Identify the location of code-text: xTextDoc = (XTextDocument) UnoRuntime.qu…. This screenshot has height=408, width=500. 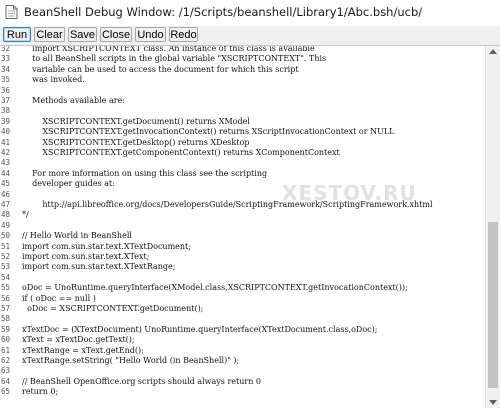
(200, 329).